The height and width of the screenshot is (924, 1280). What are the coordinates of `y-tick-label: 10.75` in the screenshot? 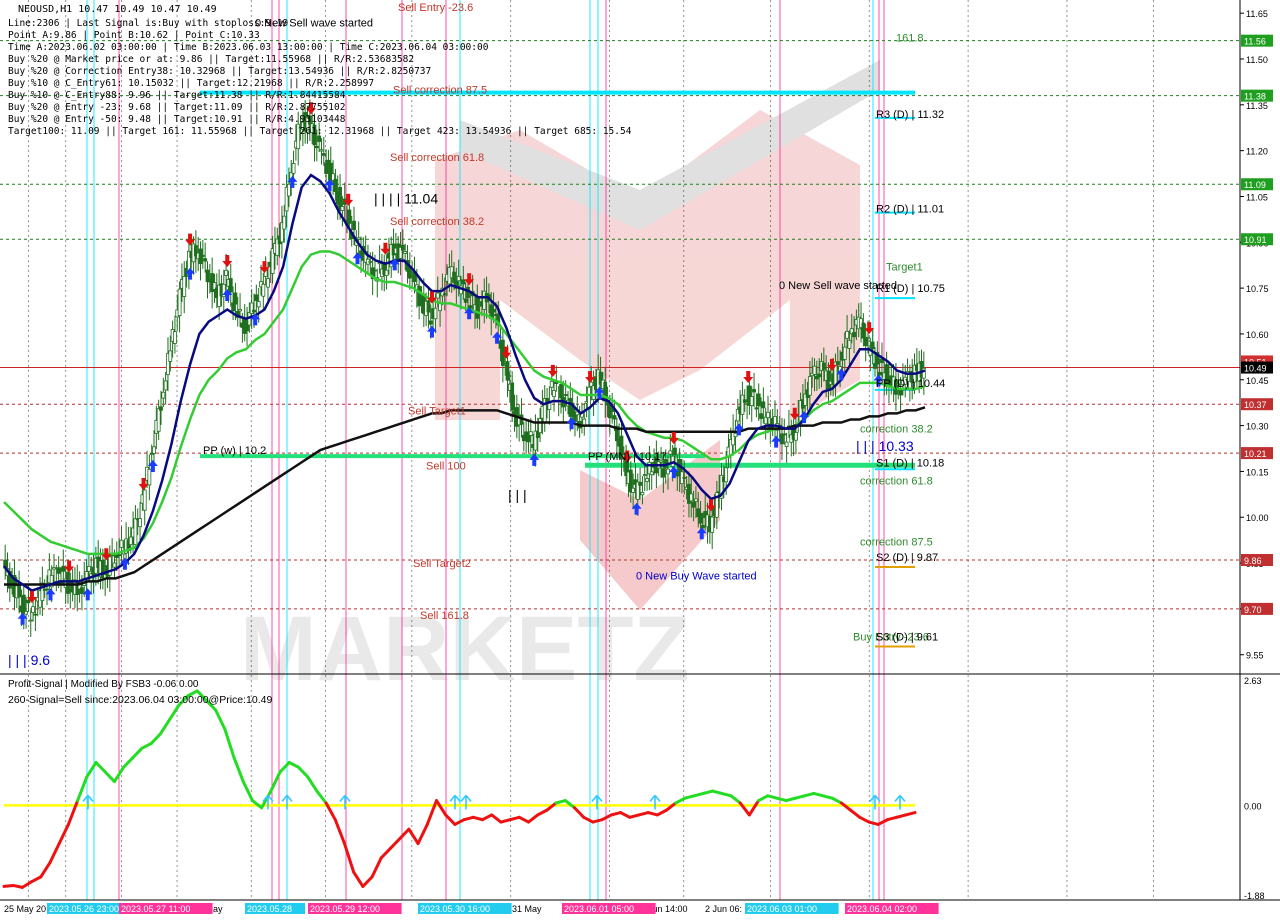 It's located at (1257, 289).